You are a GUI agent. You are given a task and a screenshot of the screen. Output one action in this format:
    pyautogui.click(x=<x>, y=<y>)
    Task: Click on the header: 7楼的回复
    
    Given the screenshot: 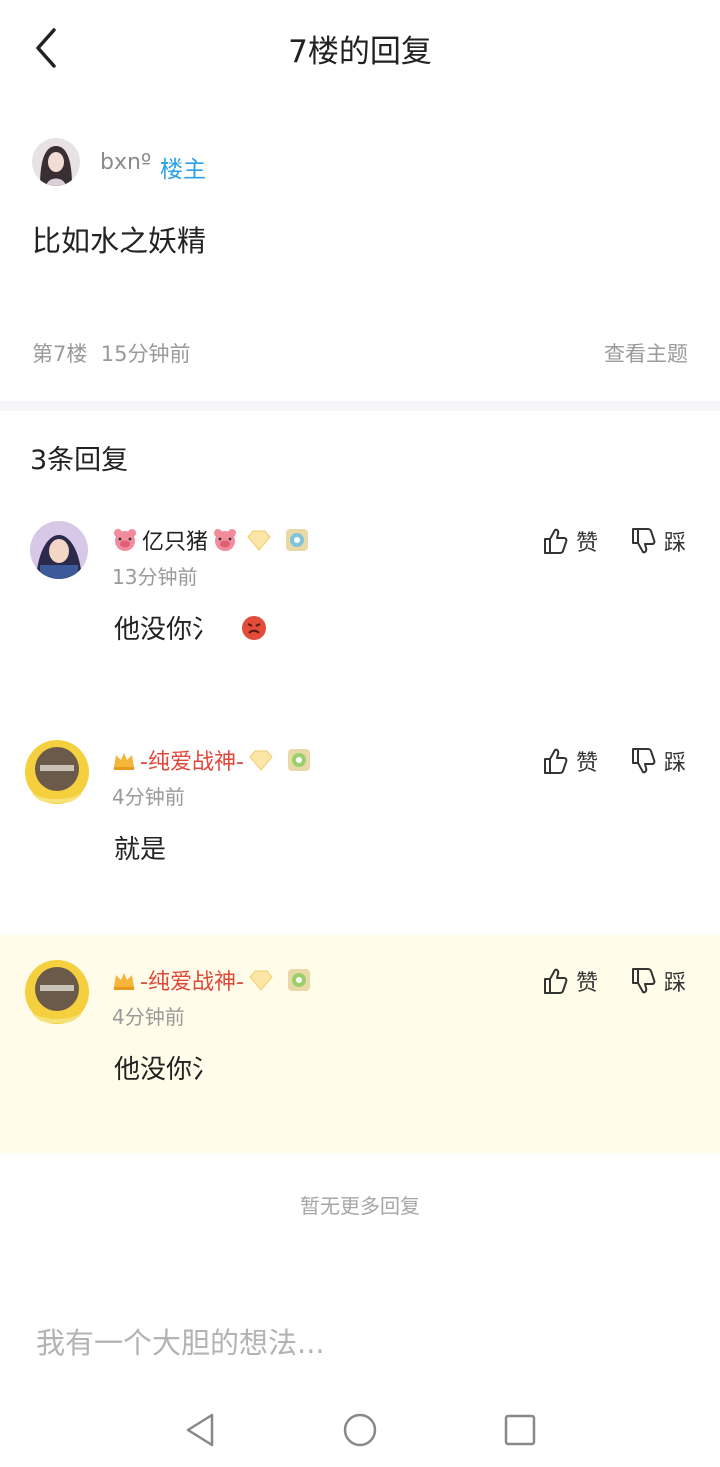 What is the action you would take?
    pyautogui.click(x=360, y=48)
    